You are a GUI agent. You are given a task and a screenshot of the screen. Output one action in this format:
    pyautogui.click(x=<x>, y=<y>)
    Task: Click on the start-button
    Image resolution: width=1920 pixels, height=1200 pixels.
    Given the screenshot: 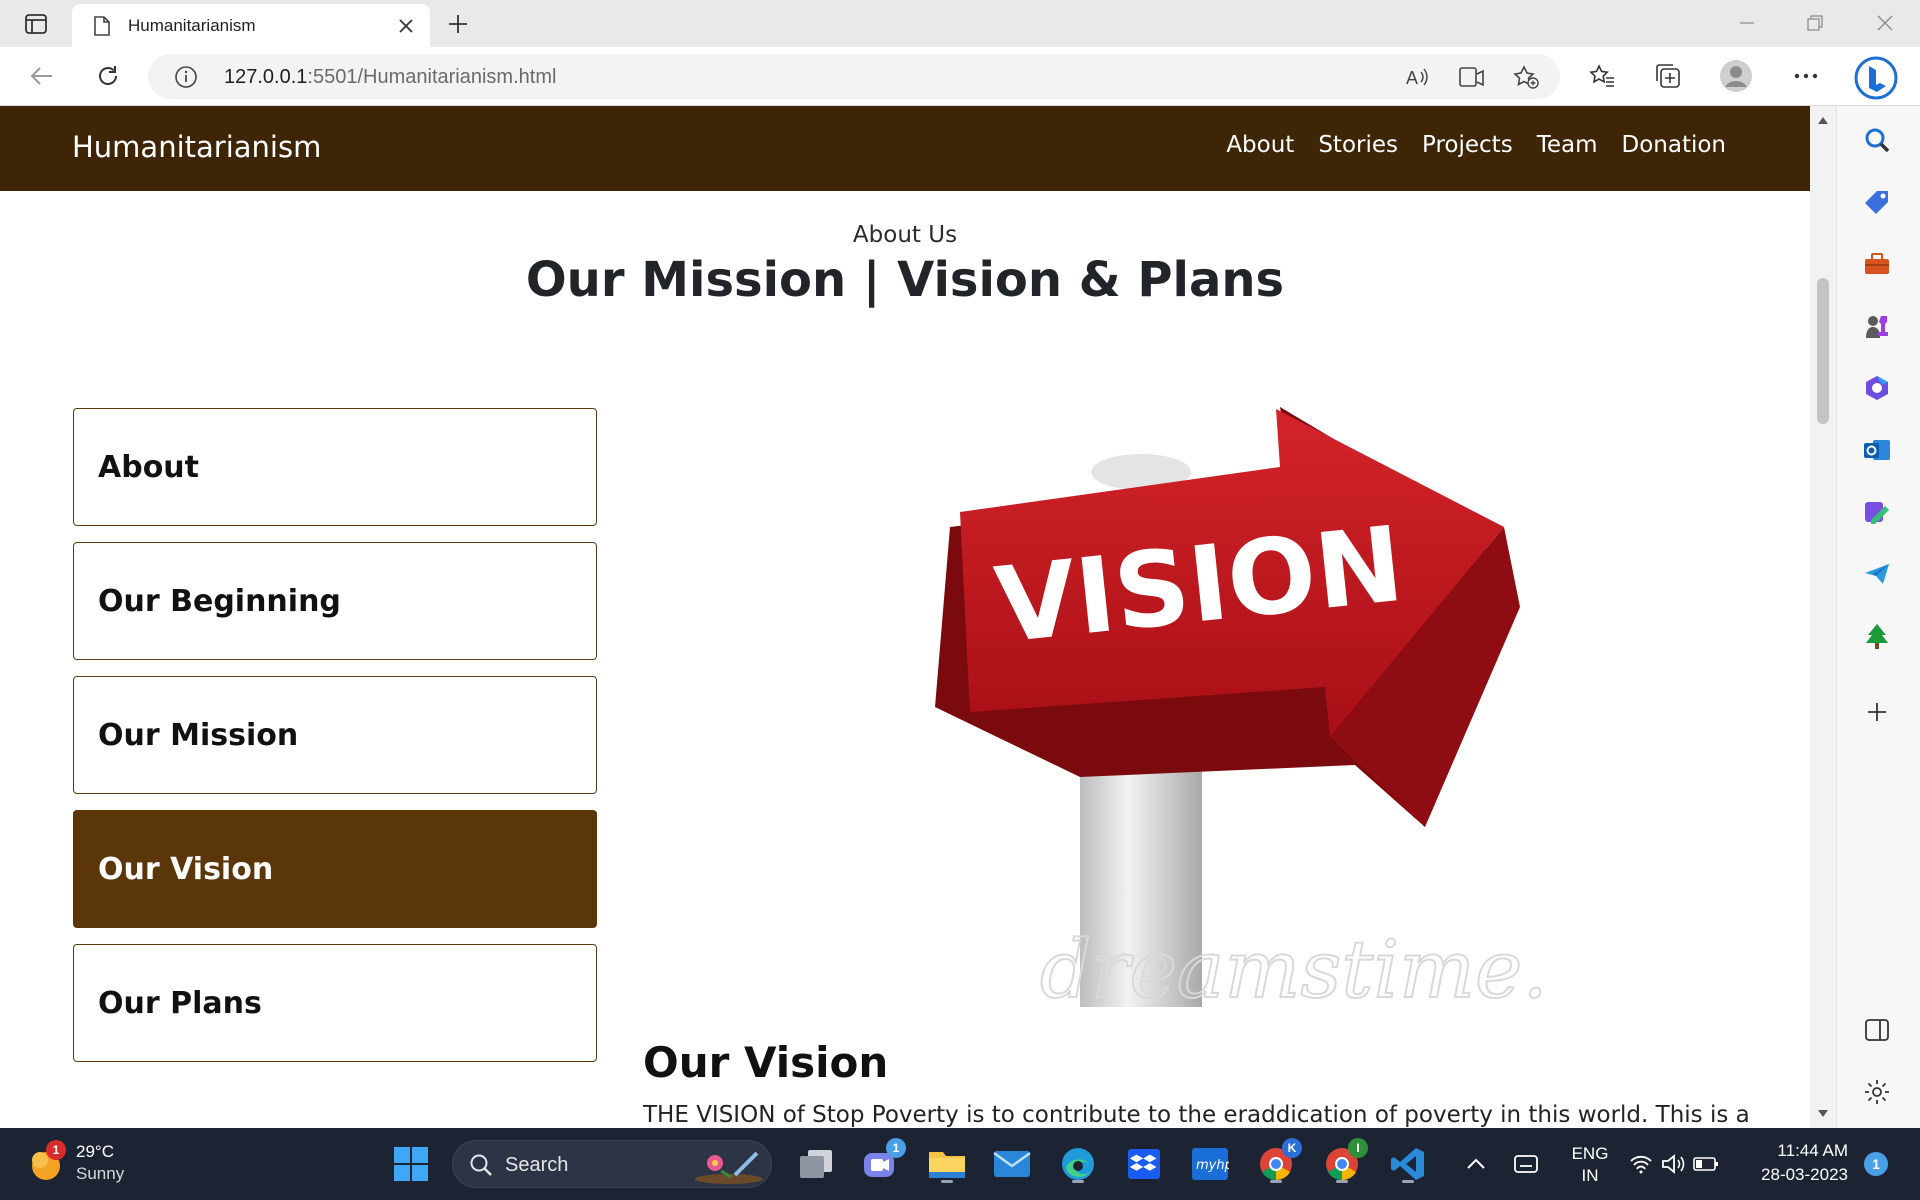 What is the action you would take?
    pyautogui.click(x=411, y=1164)
    